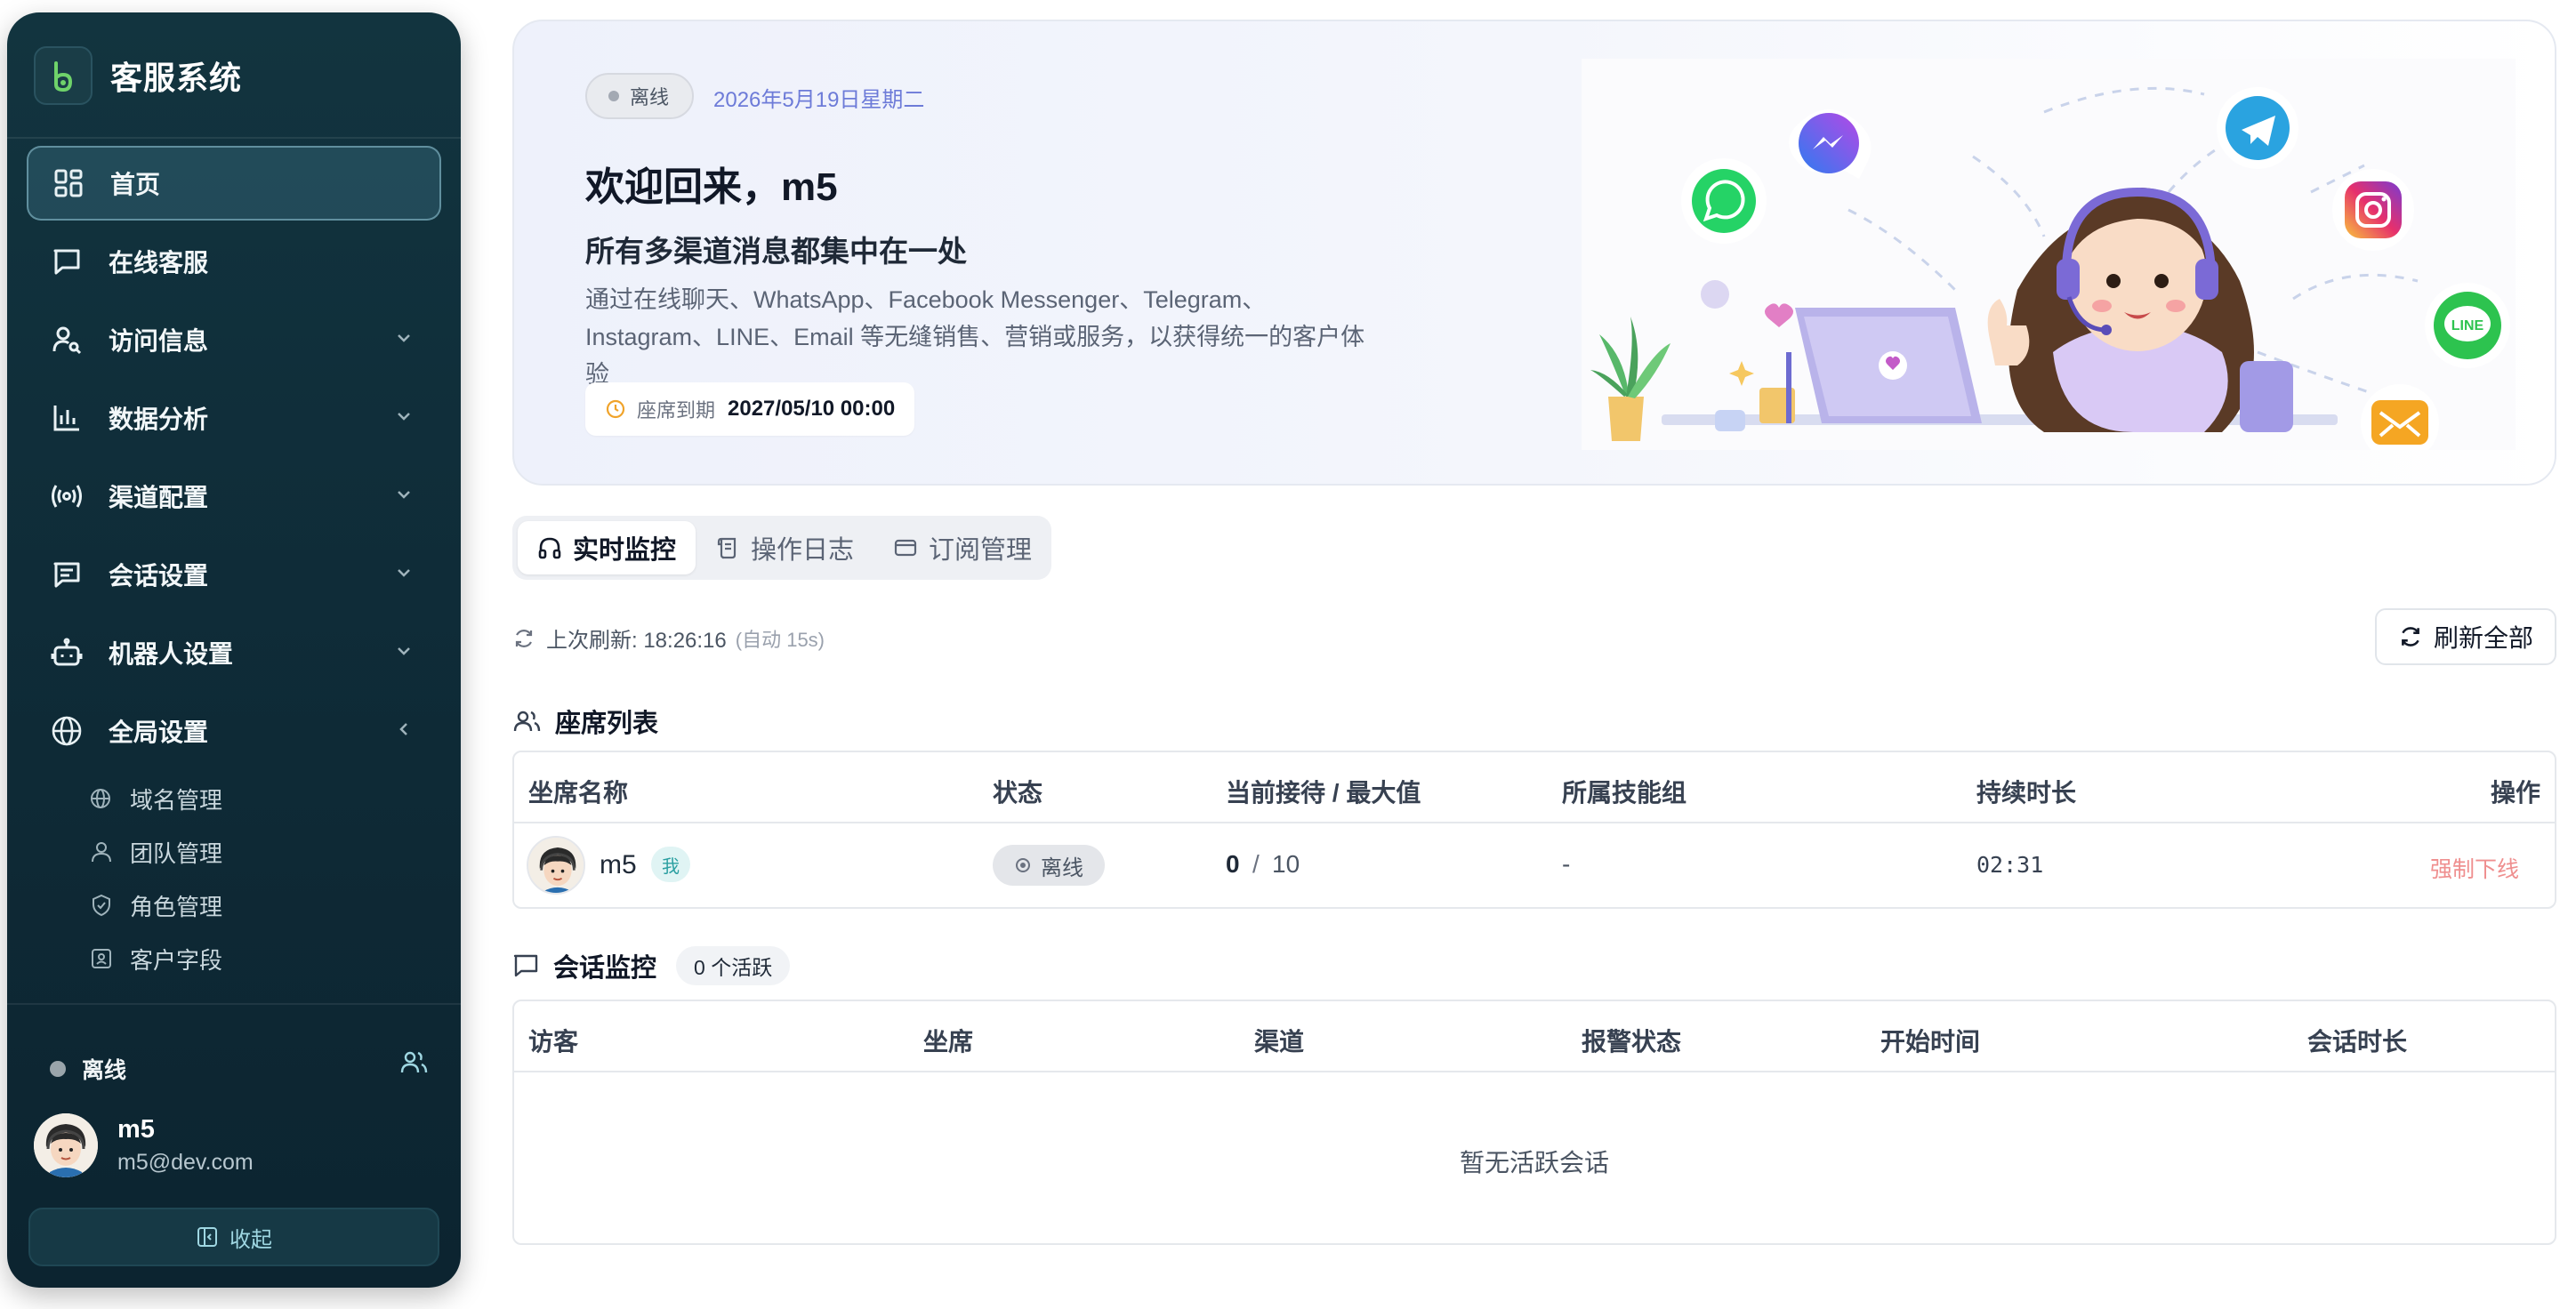  I want to click on me-badge: 我, so click(670, 864).